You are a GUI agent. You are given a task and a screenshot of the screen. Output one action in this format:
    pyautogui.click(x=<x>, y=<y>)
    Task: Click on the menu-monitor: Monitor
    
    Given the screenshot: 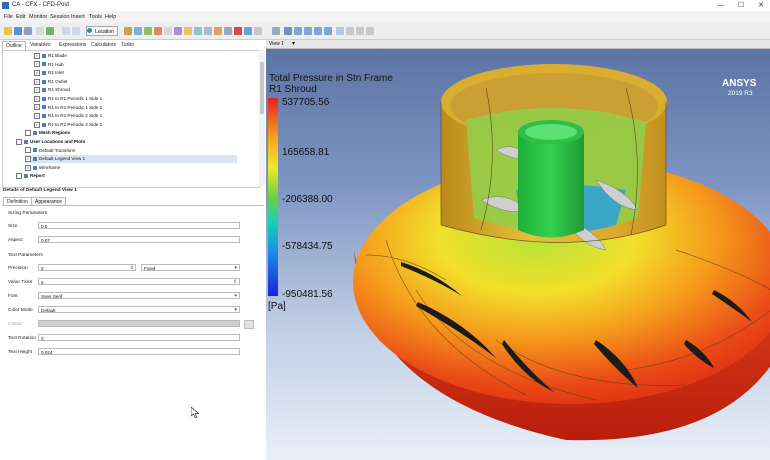 What is the action you would take?
    pyautogui.click(x=38, y=17)
    